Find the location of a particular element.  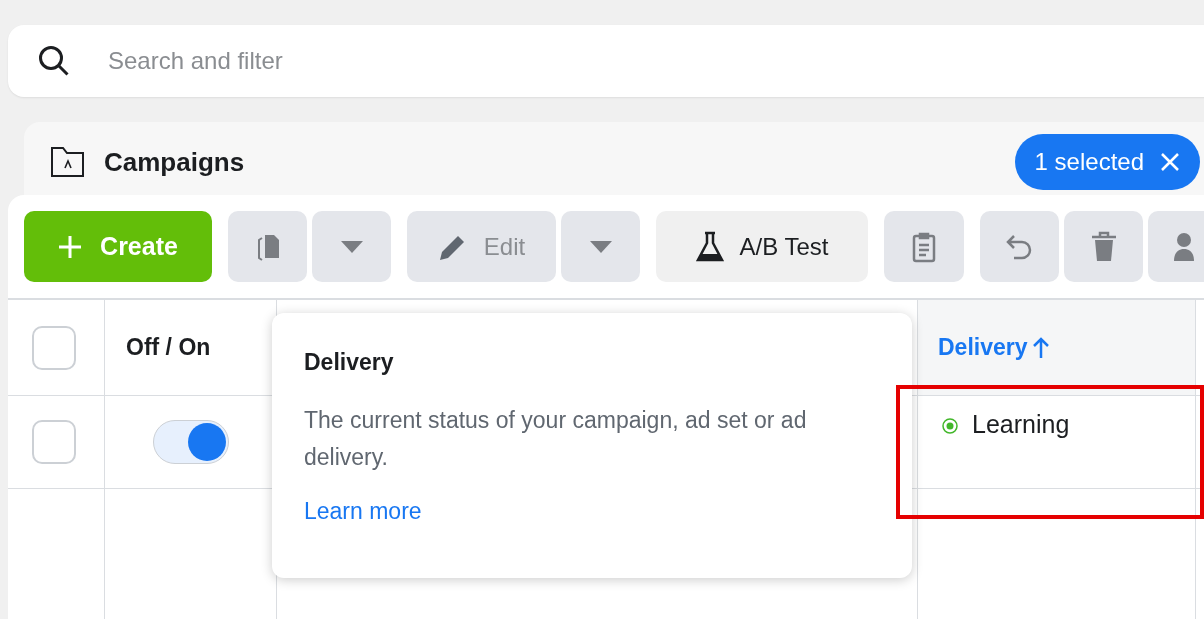

column-header: Off / On is located at coordinates (168, 347).